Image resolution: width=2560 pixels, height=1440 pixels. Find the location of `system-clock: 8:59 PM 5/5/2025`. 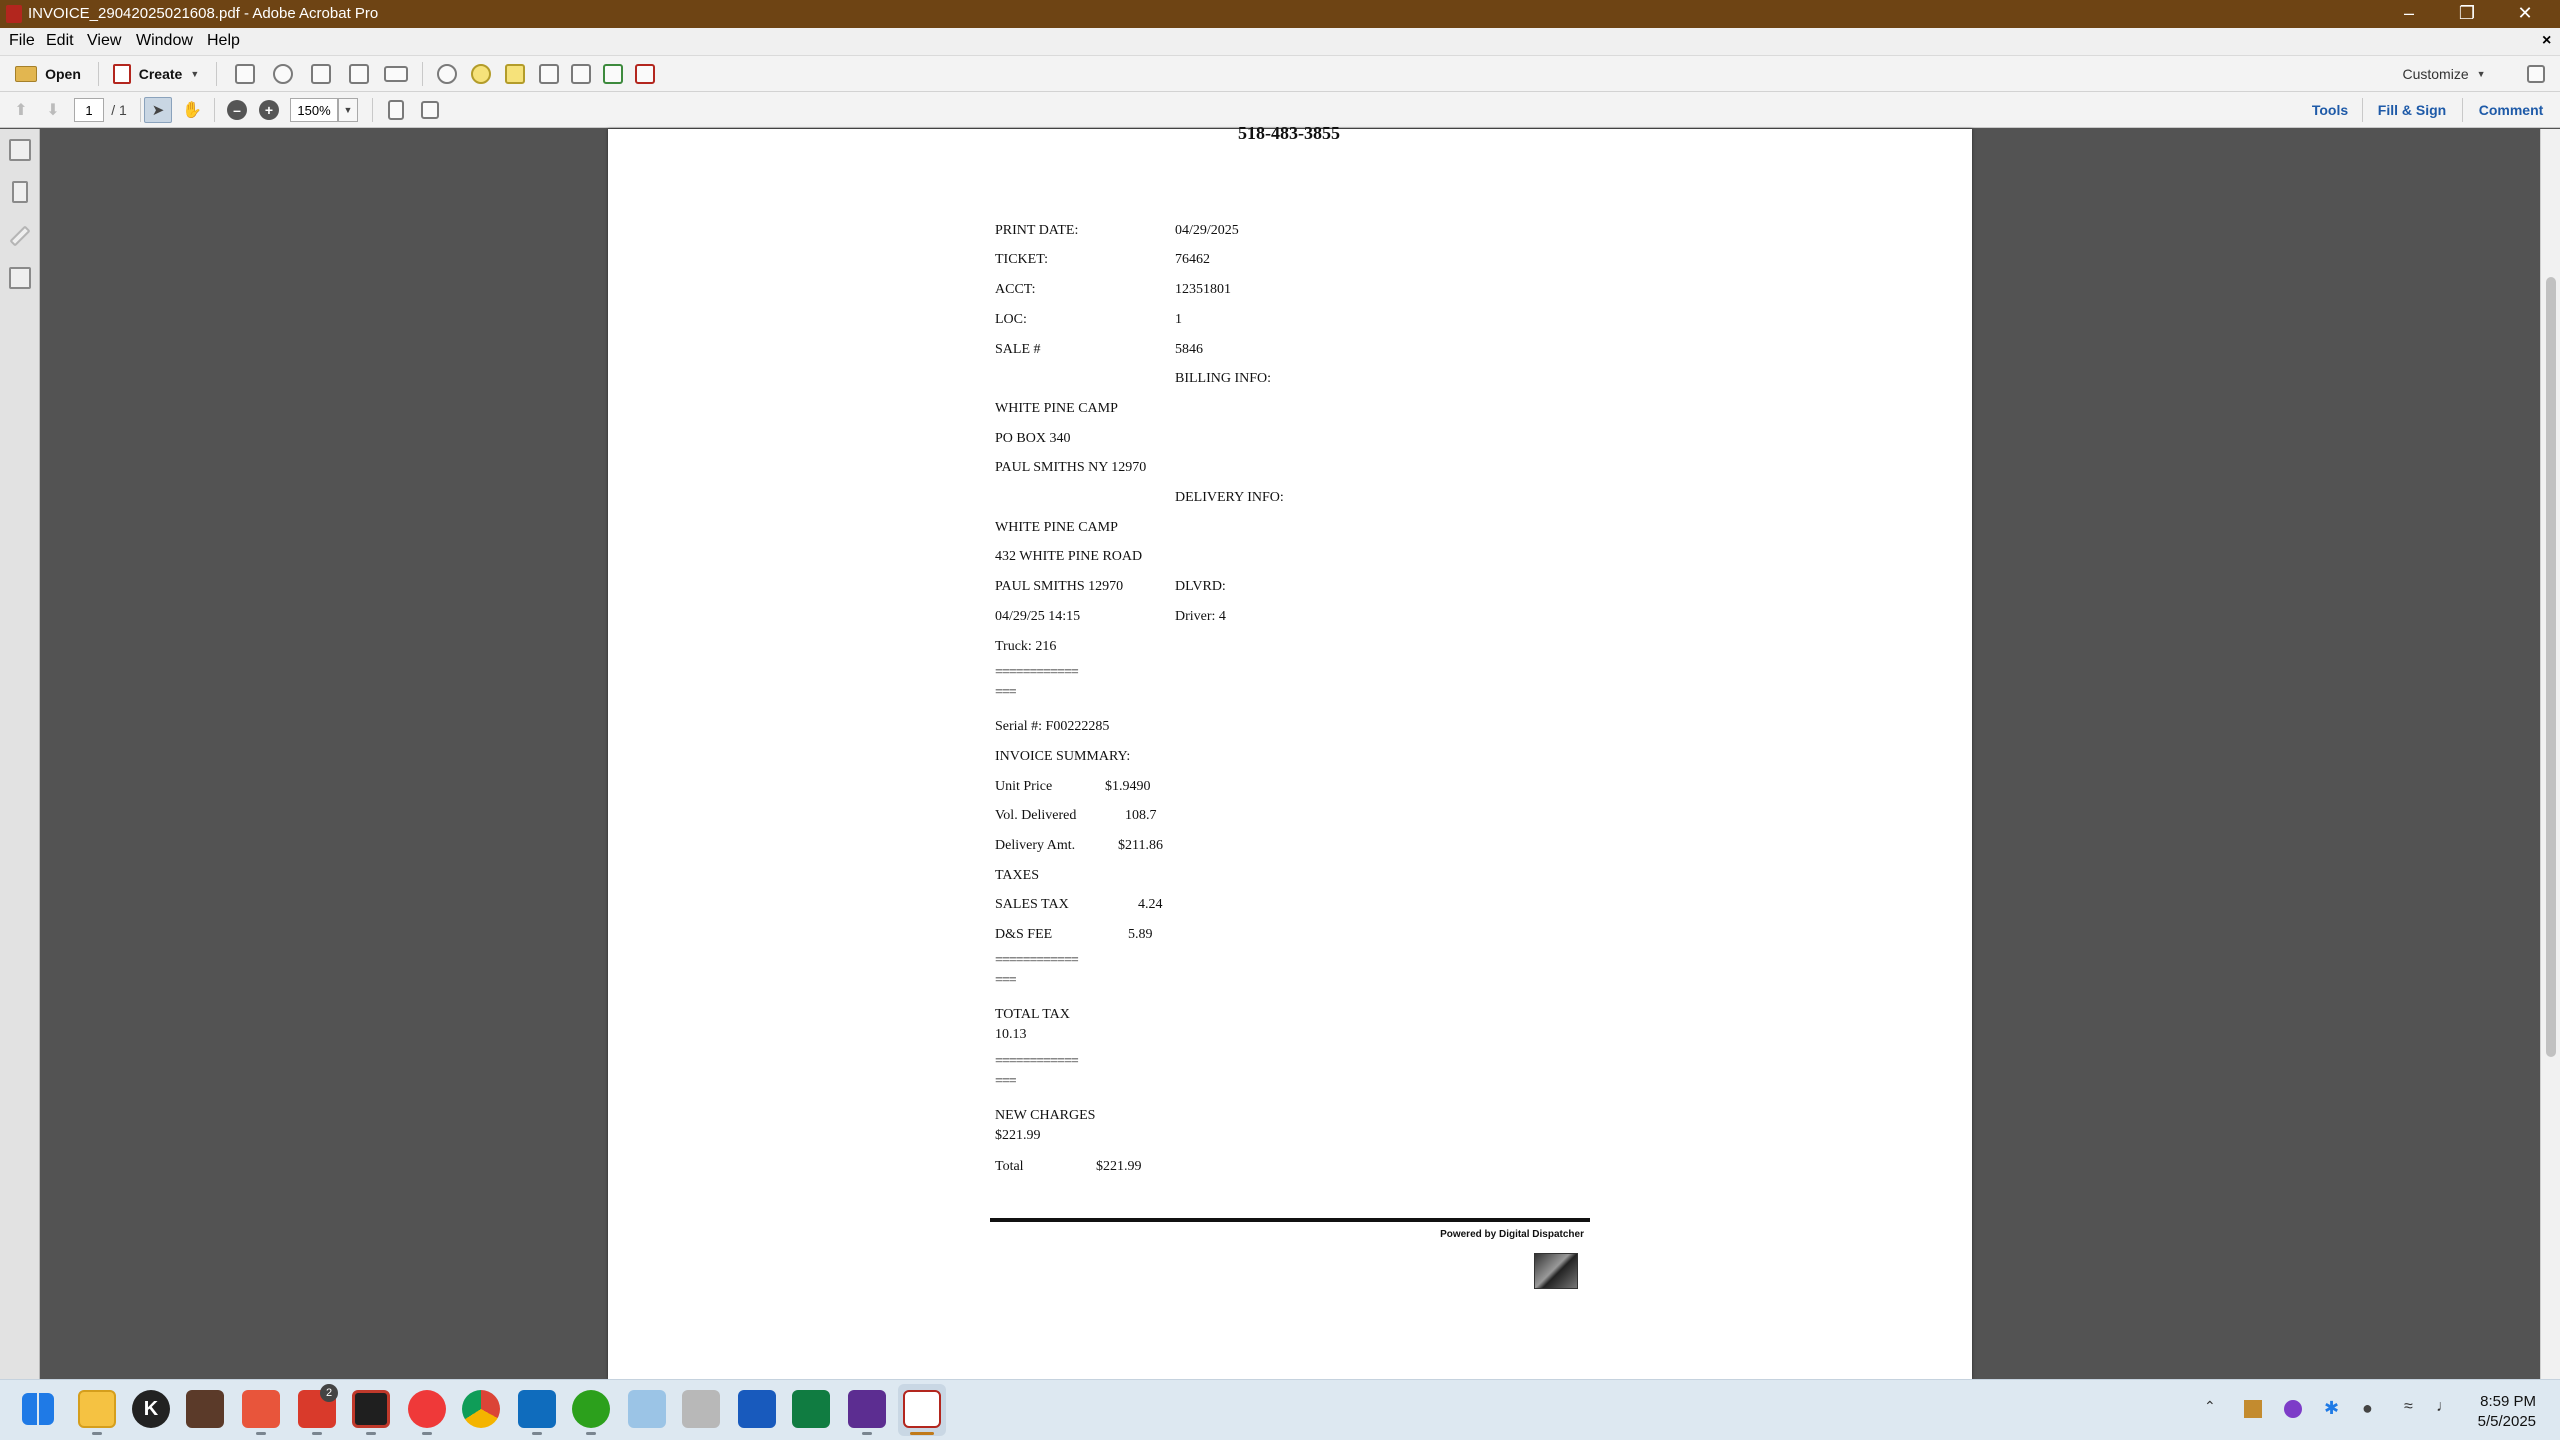

system-clock: 8:59 PM 5/5/2025 is located at coordinates (2507, 1412).